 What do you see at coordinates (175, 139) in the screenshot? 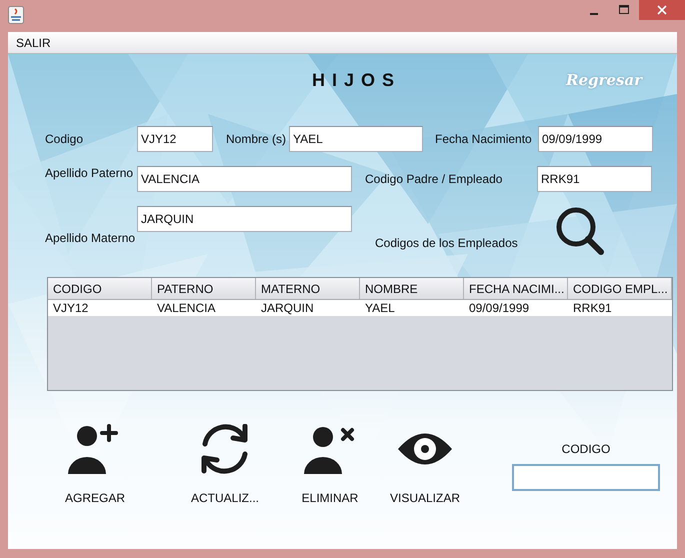
I see `text-field: VJY12` at bounding box center [175, 139].